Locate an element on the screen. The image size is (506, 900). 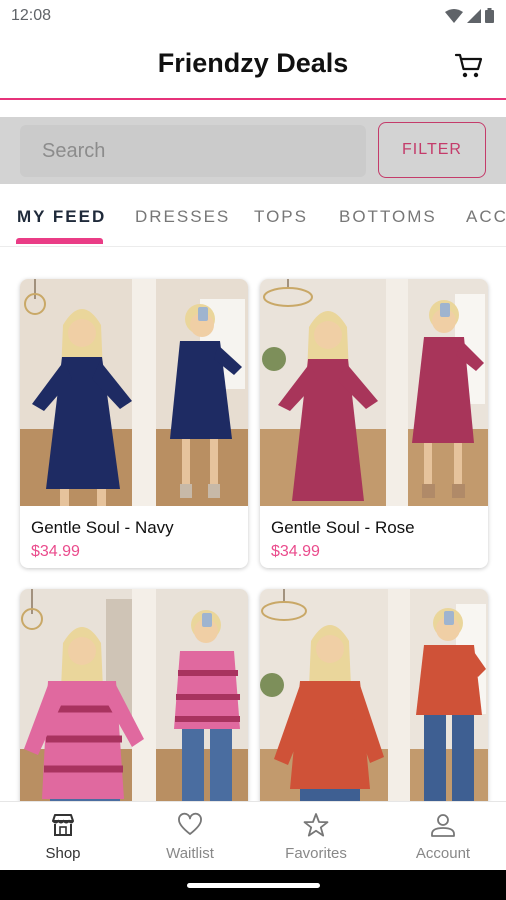
heart-icon is located at coordinates (190, 823).